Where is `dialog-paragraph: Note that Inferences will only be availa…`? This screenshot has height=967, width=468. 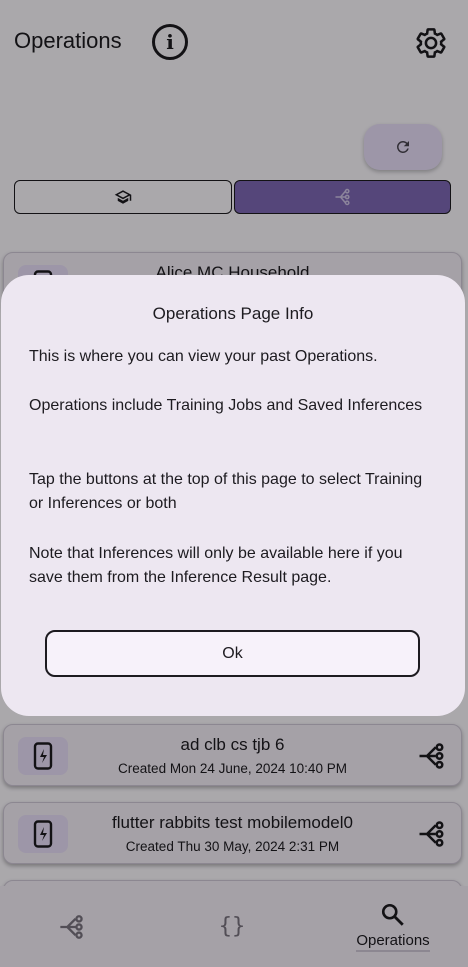 dialog-paragraph: Note that Inferences will only be availa… is located at coordinates (216, 565).